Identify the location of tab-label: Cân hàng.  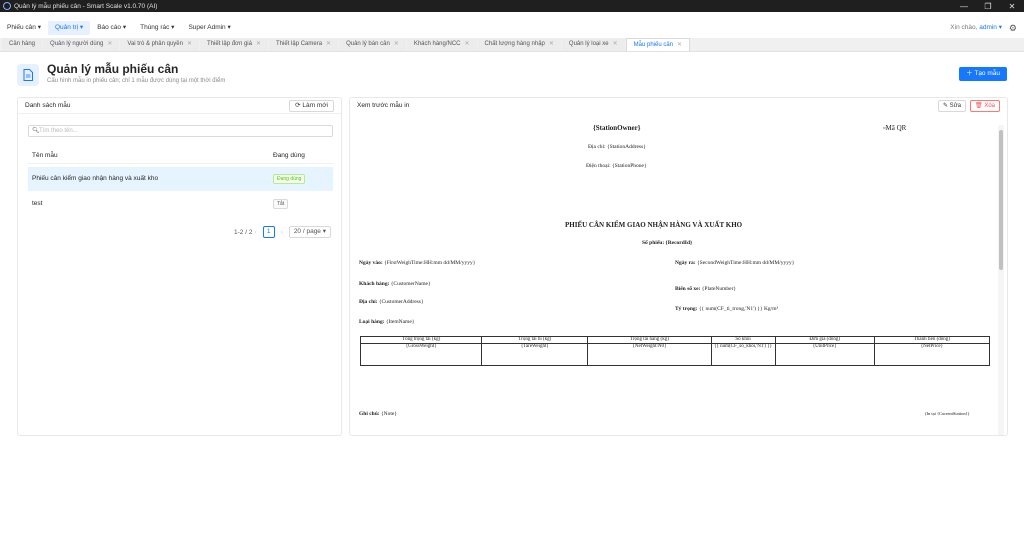
(22, 44).